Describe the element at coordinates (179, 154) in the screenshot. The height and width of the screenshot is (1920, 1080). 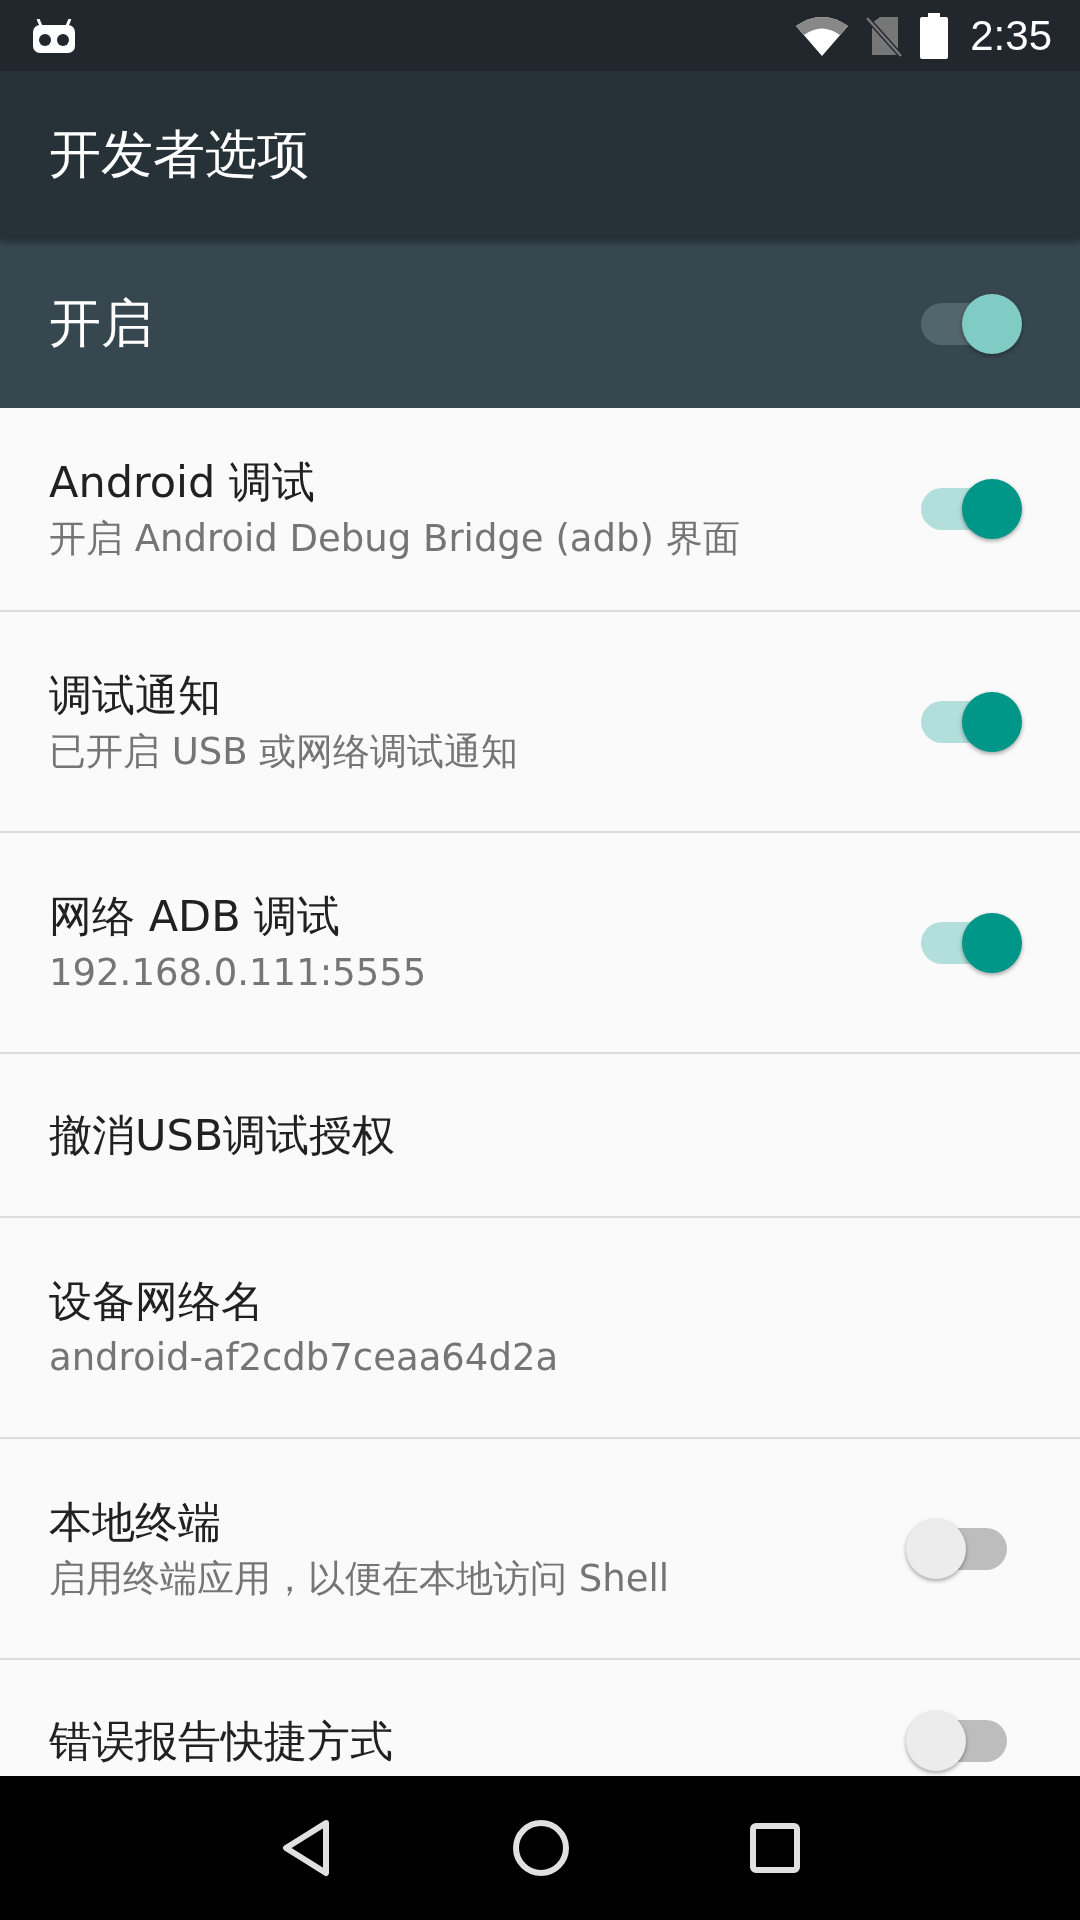
I see `screen-title: 开发者选项` at that location.